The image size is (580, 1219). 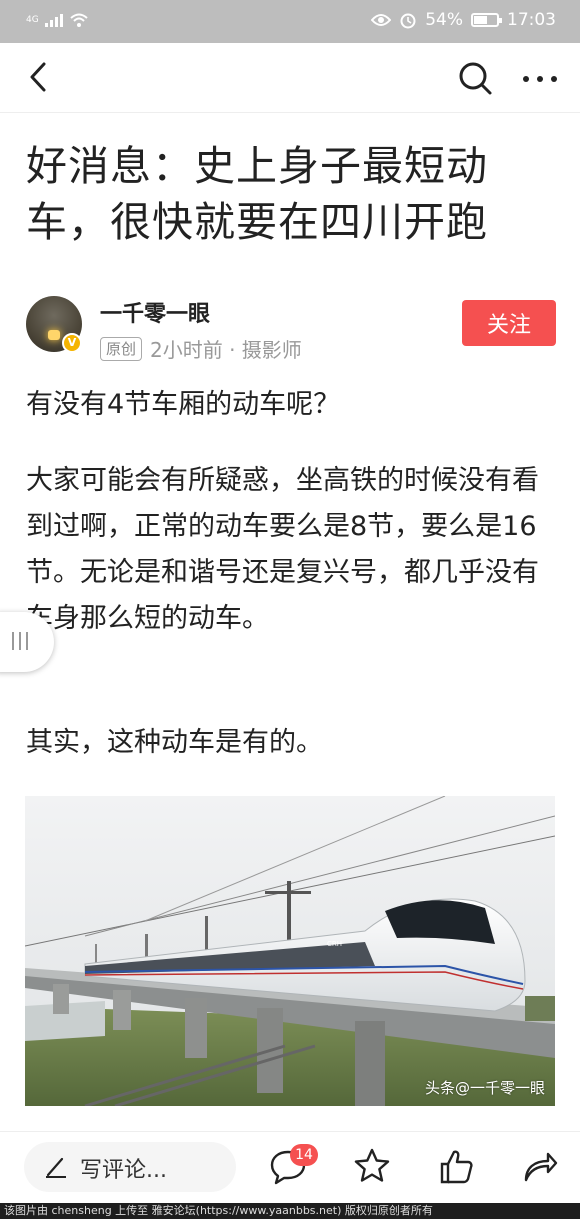 What do you see at coordinates (155, 312) in the screenshot?
I see `author-name: 一千零一眼` at bounding box center [155, 312].